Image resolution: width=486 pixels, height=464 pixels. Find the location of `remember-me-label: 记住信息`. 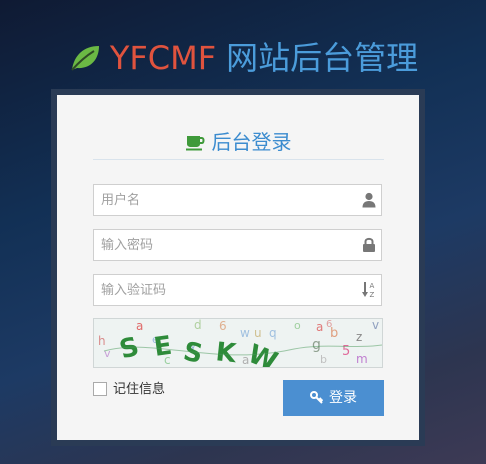

remember-me-label: 记住信息 is located at coordinates (139, 389).